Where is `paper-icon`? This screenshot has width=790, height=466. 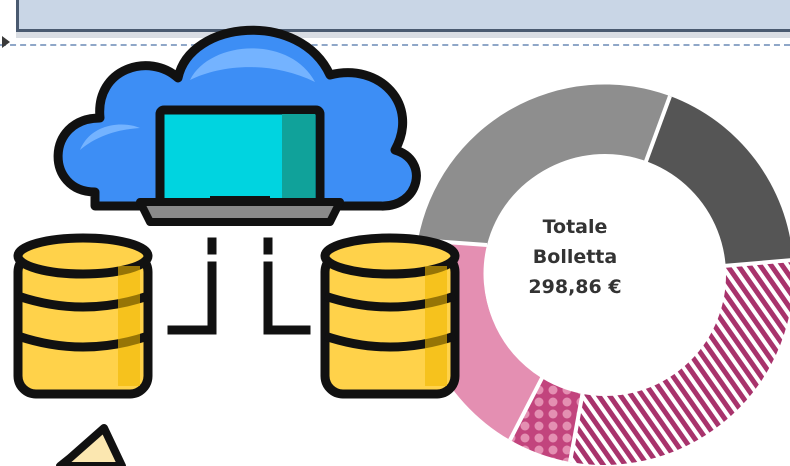 paper-icon is located at coordinates (91, 445).